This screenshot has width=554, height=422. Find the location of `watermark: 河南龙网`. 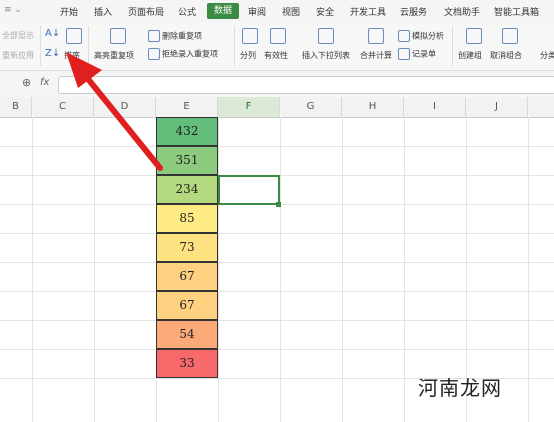

watermark: 河南龙网 is located at coordinates (460, 388).